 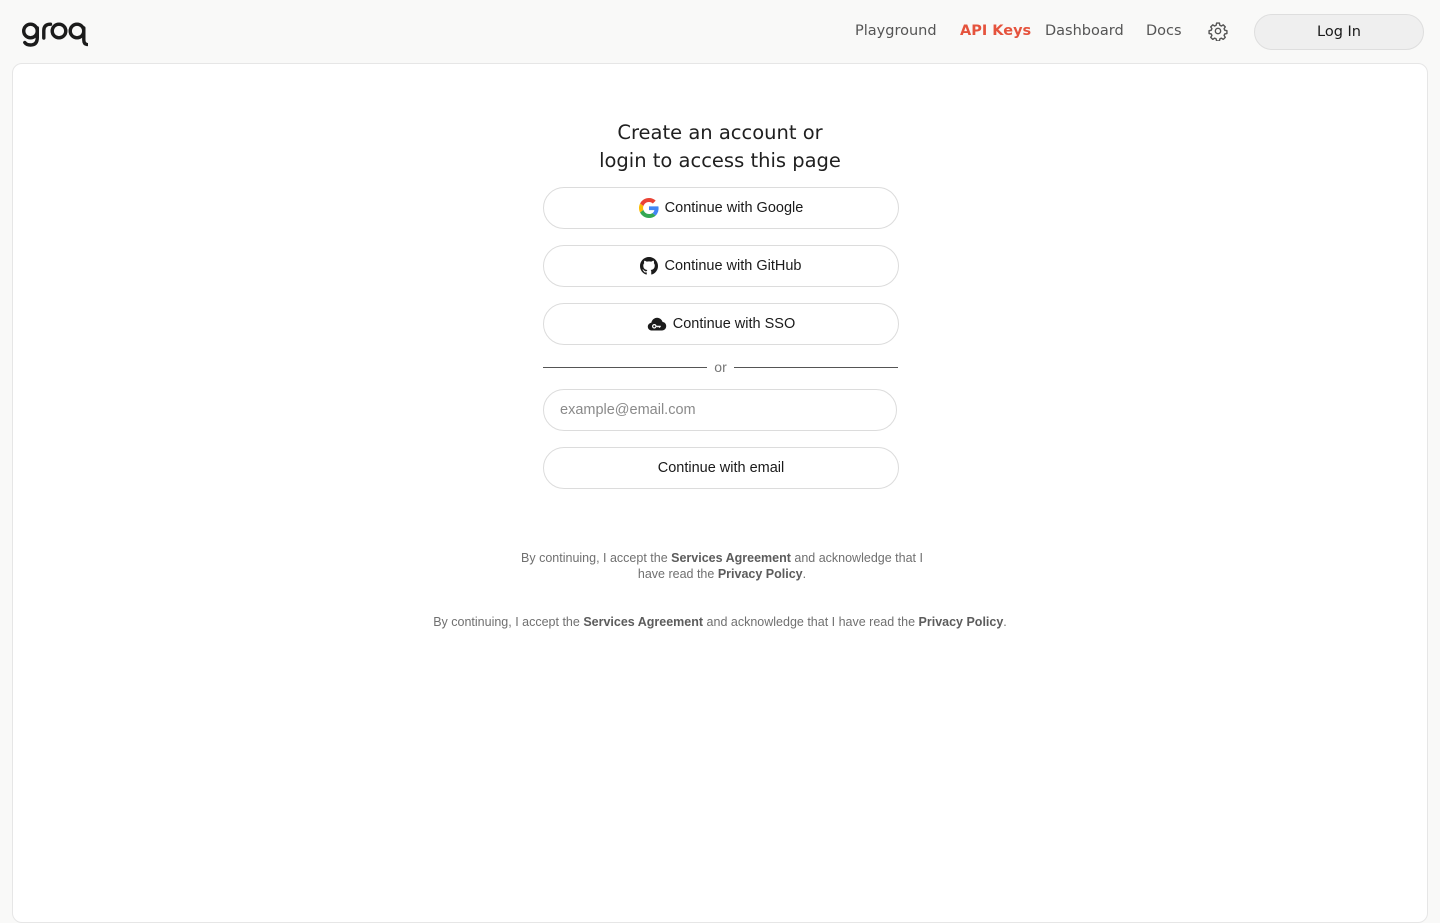 I want to click on settings-button, so click(x=1218, y=31).